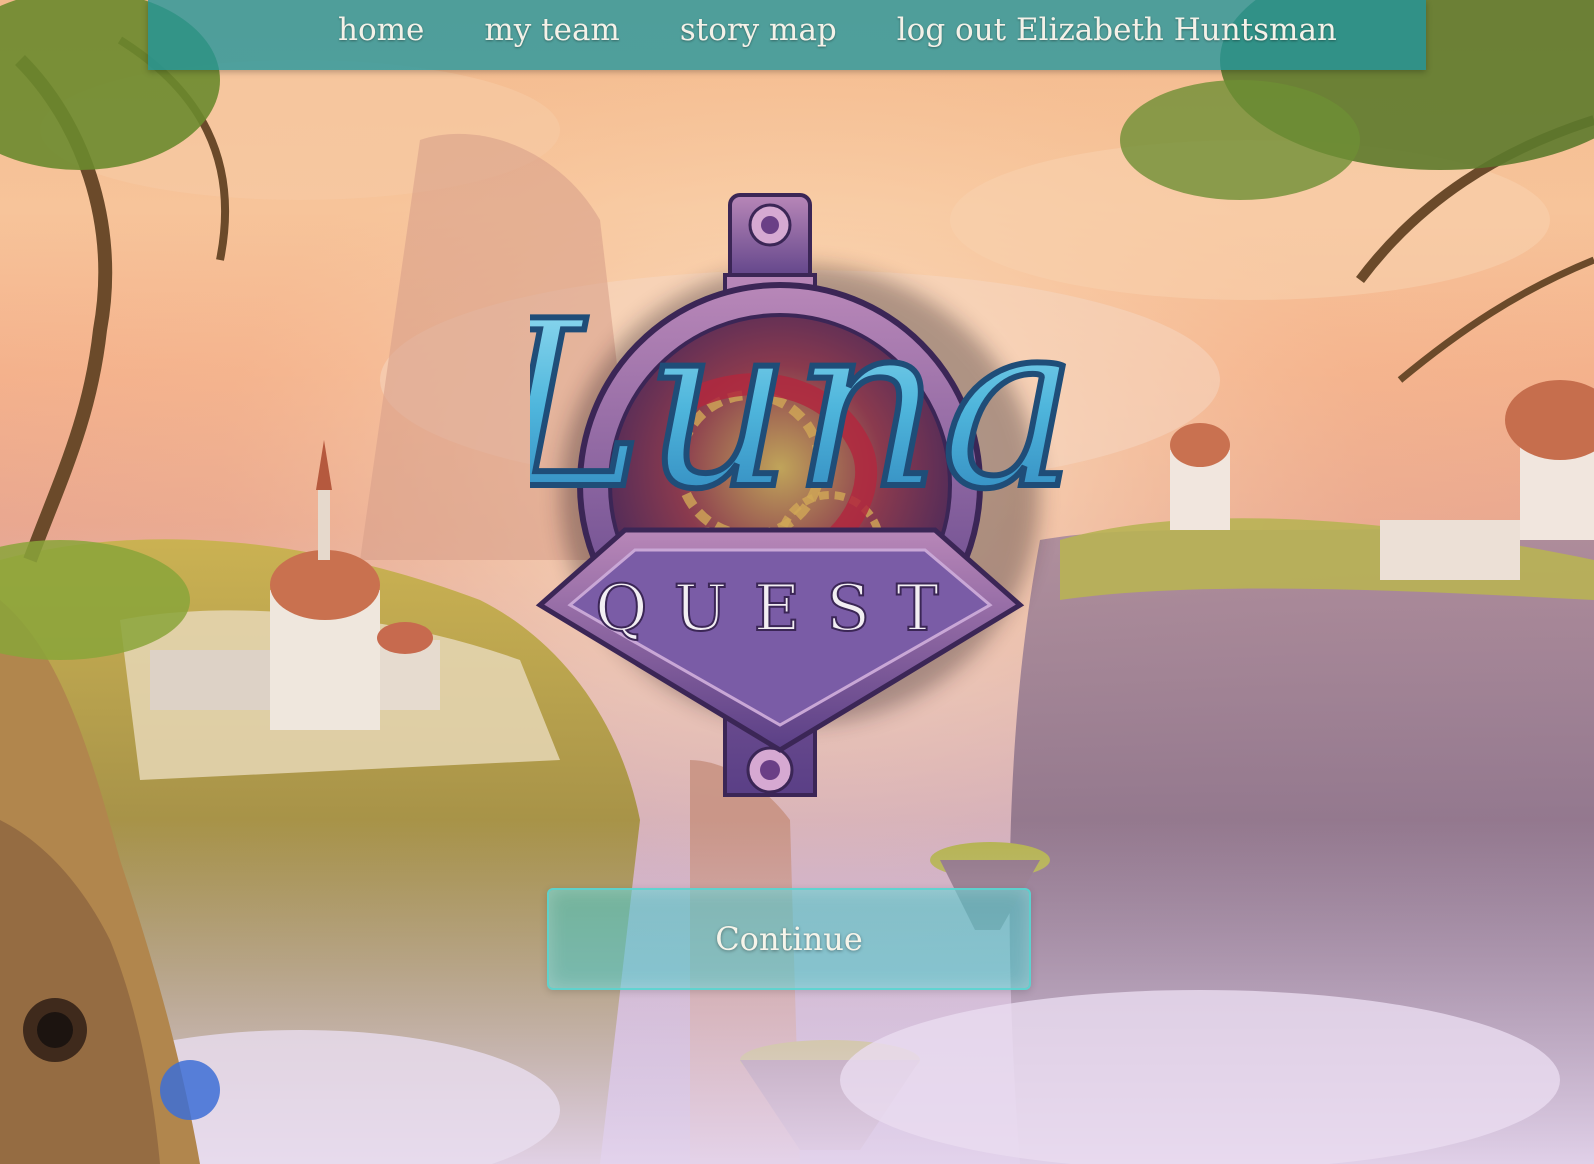 This screenshot has width=1594, height=1164. Describe the element at coordinates (1117, 30) in the screenshot. I see `nav-log-out-link: log out Elizabeth Huntsman` at that location.